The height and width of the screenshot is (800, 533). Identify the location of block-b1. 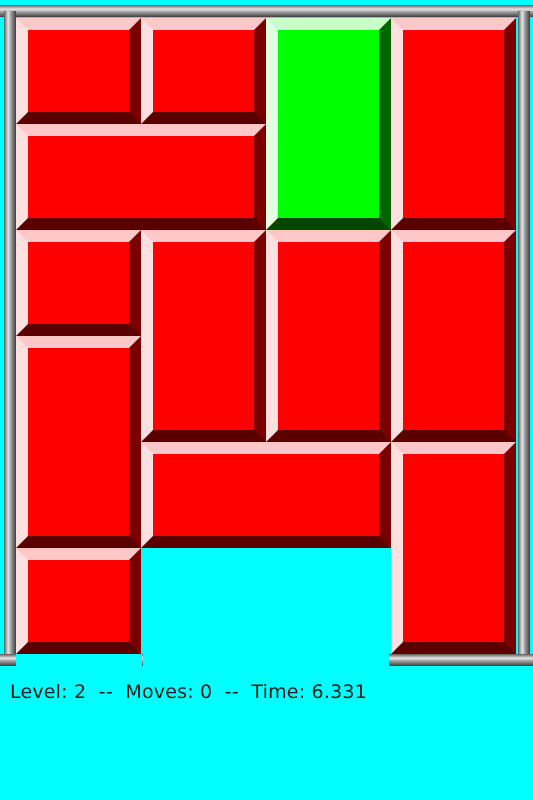
(78, 71).